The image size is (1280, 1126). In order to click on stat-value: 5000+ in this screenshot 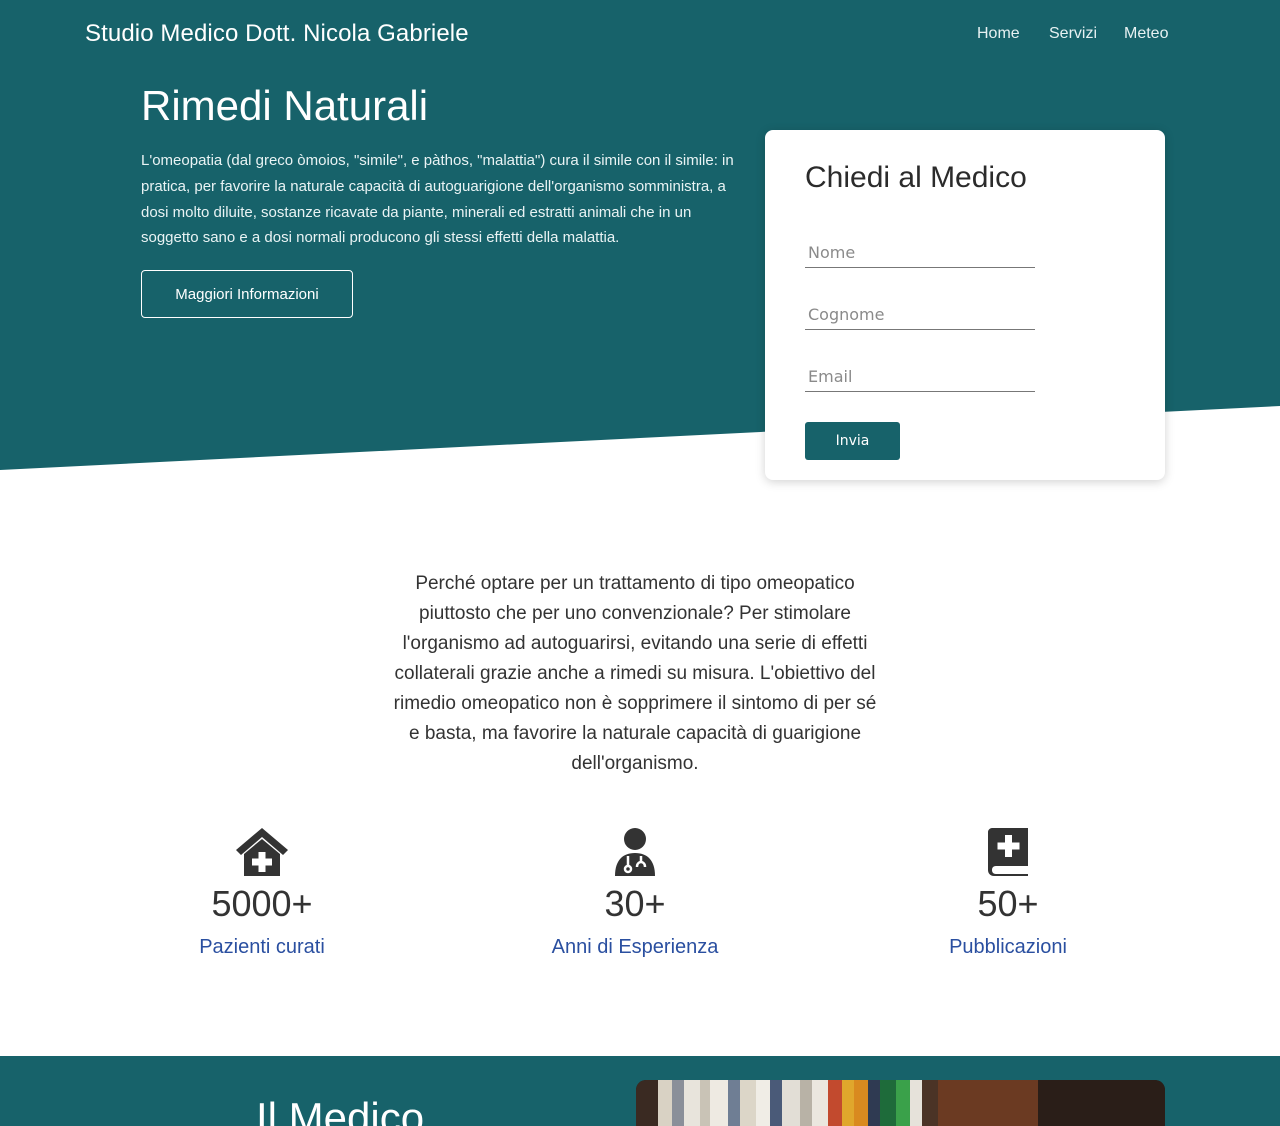, I will do `click(262, 903)`.